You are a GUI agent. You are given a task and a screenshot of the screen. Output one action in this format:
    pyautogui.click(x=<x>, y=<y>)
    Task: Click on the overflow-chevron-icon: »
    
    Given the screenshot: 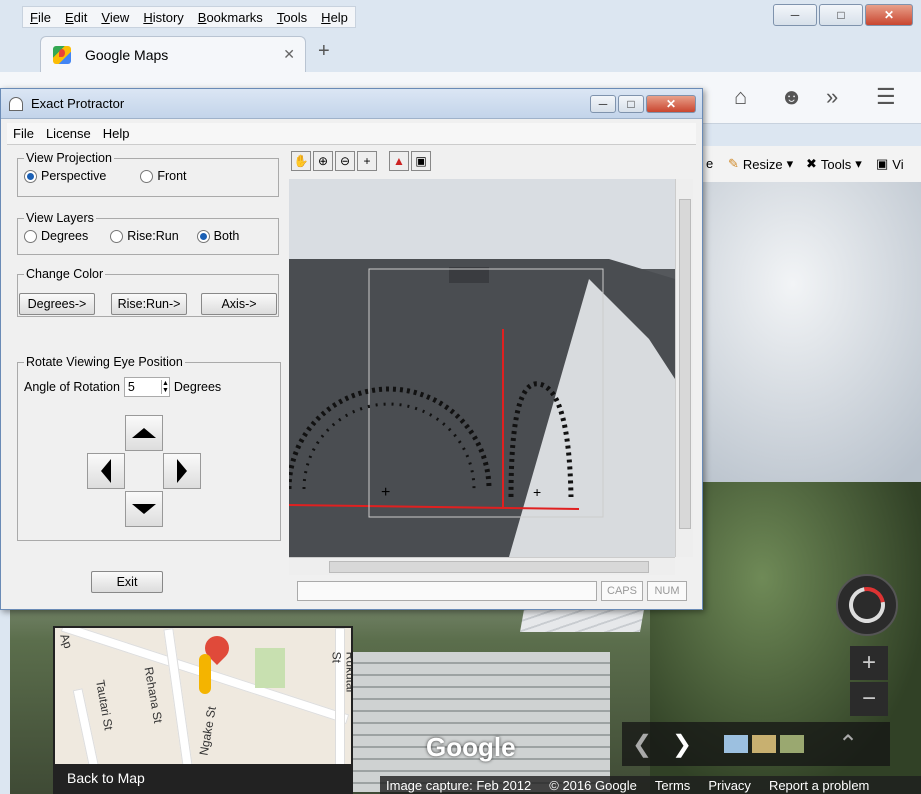 What is the action you would take?
    pyautogui.click(x=832, y=97)
    